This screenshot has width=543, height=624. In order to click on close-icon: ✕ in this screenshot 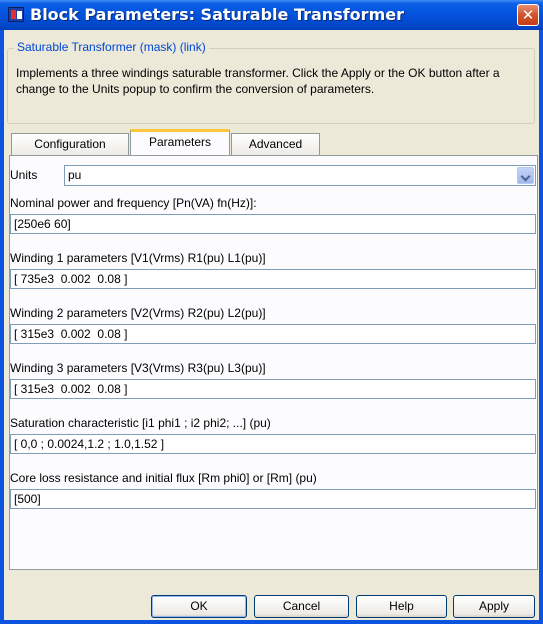, I will do `click(528, 15)`.